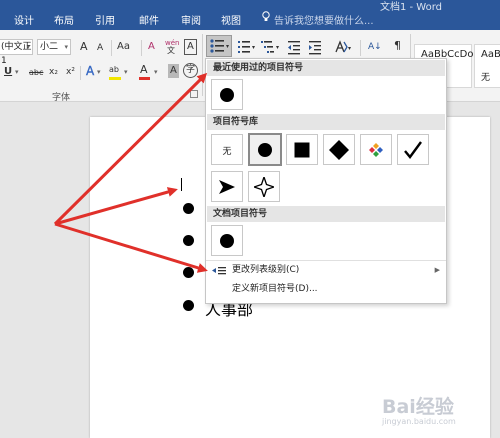  Describe the element at coordinates (8, 72) in the screenshot. I see `underline-button: U` at that location.